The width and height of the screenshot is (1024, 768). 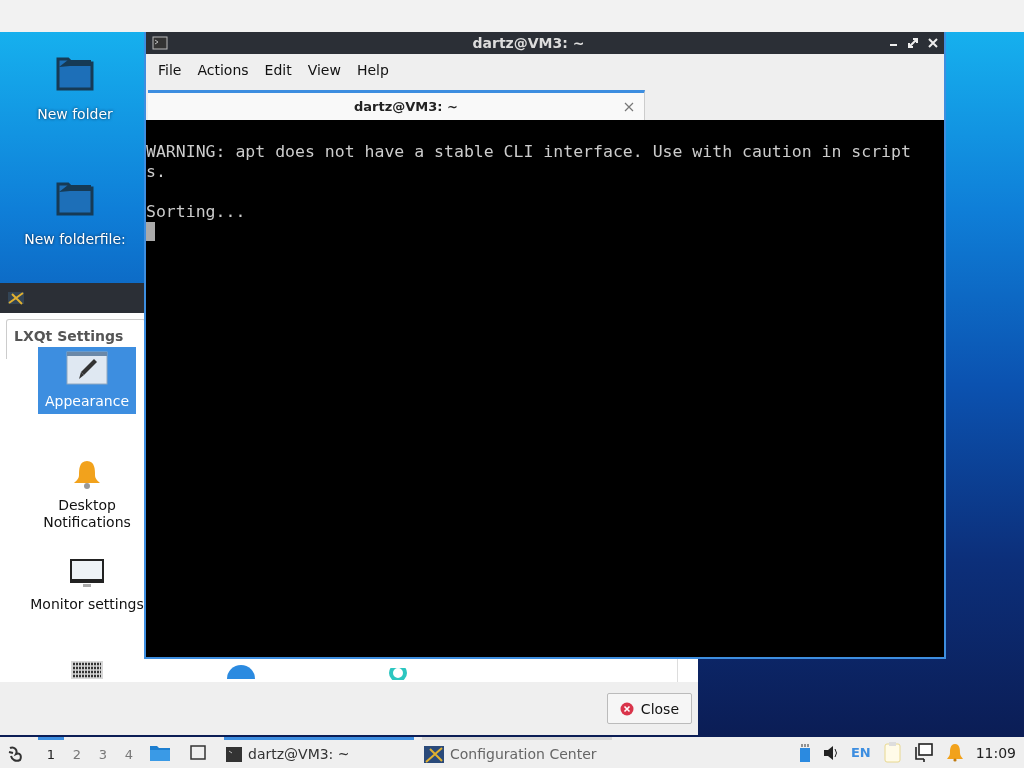 I want to click on keyboard-icon, so click(x=87, y=670).